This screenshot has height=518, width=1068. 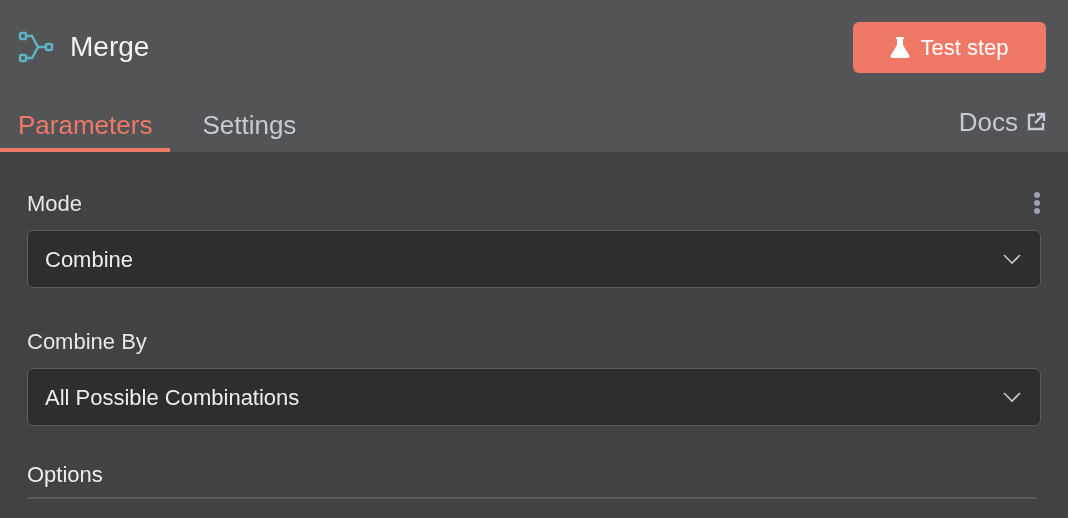 What do you see at coordinates (534, 397) in the screenshot?
I see `select-field: All Possible Combinations` at bounding box center [534, 397].